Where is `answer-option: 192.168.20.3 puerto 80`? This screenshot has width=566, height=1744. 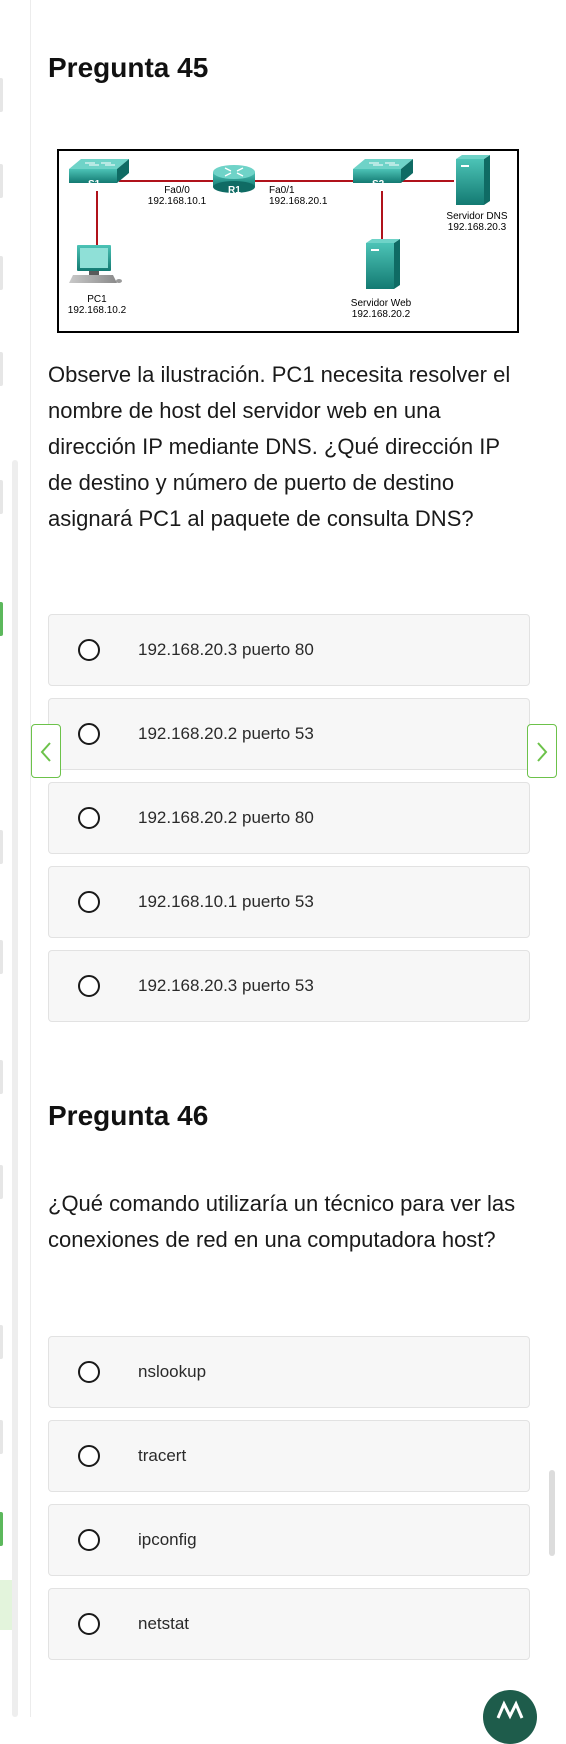
answer-option: 192.168.20.3 puerto 80 is located at coordinates (289, 650).